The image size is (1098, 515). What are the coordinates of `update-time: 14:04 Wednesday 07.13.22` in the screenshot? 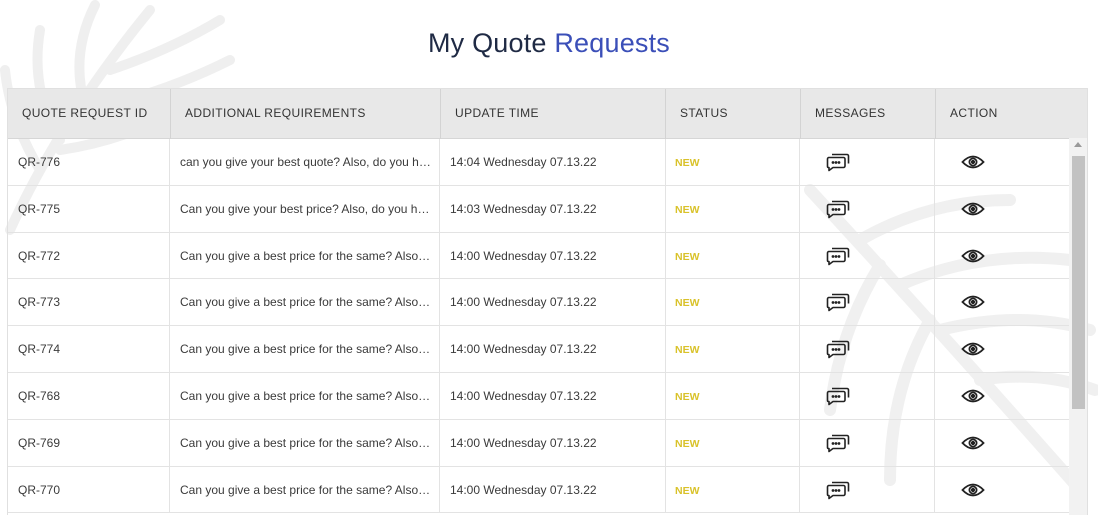 It's located at (553, 162).